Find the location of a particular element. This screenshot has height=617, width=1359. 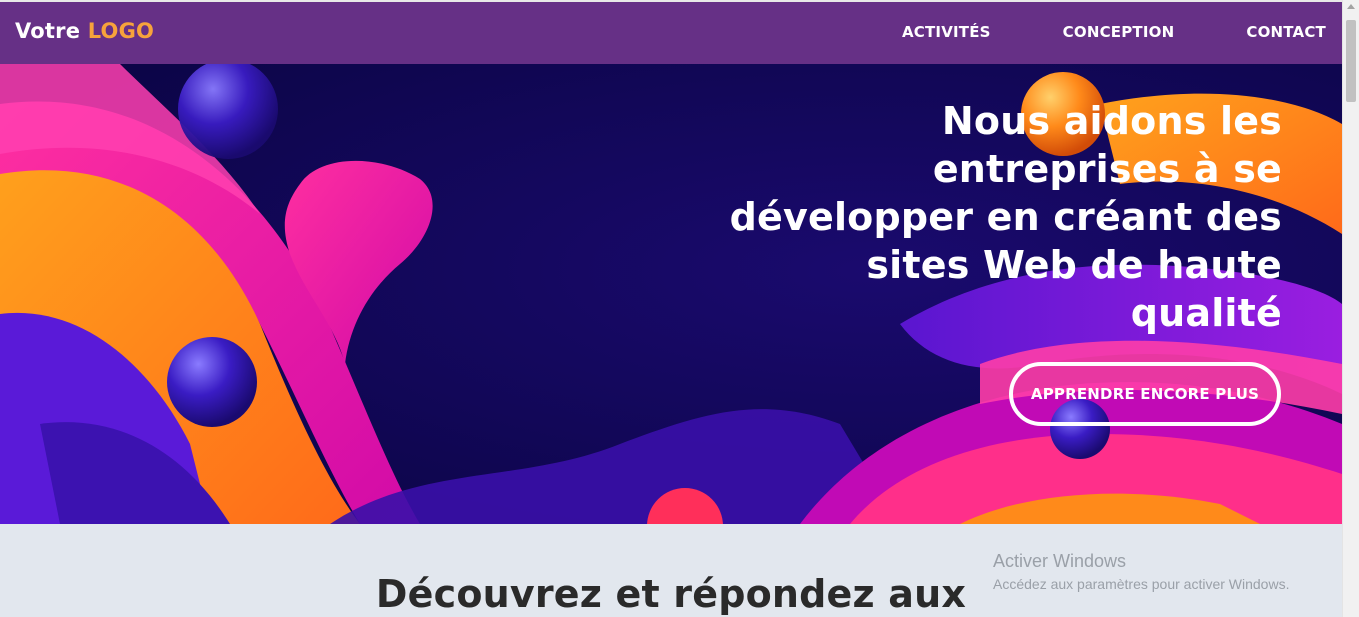

nav-link-conception: CONCEPTION is located at coordinates (1119, 32).